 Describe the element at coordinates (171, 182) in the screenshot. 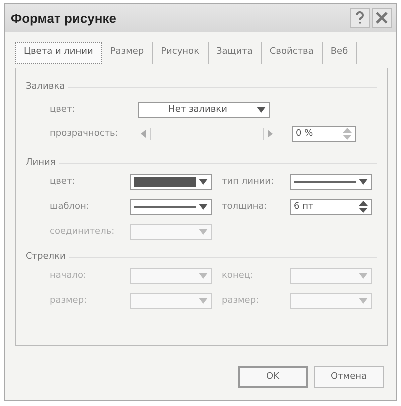

I see `color-dropdown` at that location.